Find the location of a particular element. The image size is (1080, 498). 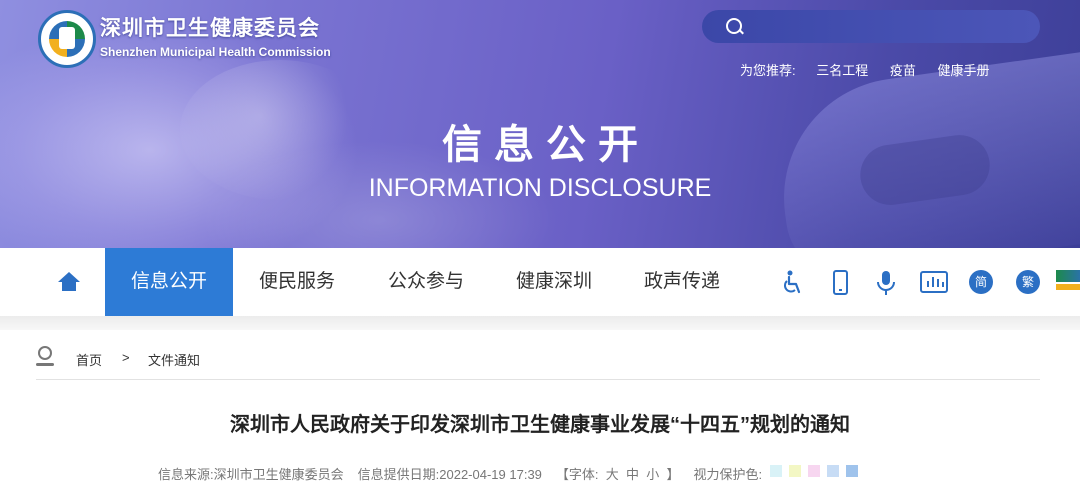

partner-logo-icon is located at coordinates (1068, 281).